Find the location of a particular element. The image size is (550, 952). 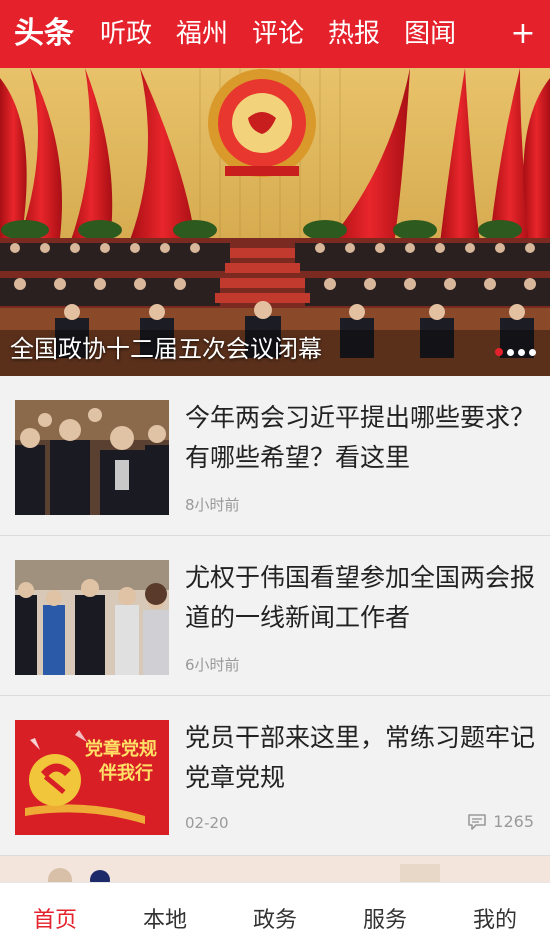

nav-government: 政务 is located at coordinates (275, 918).